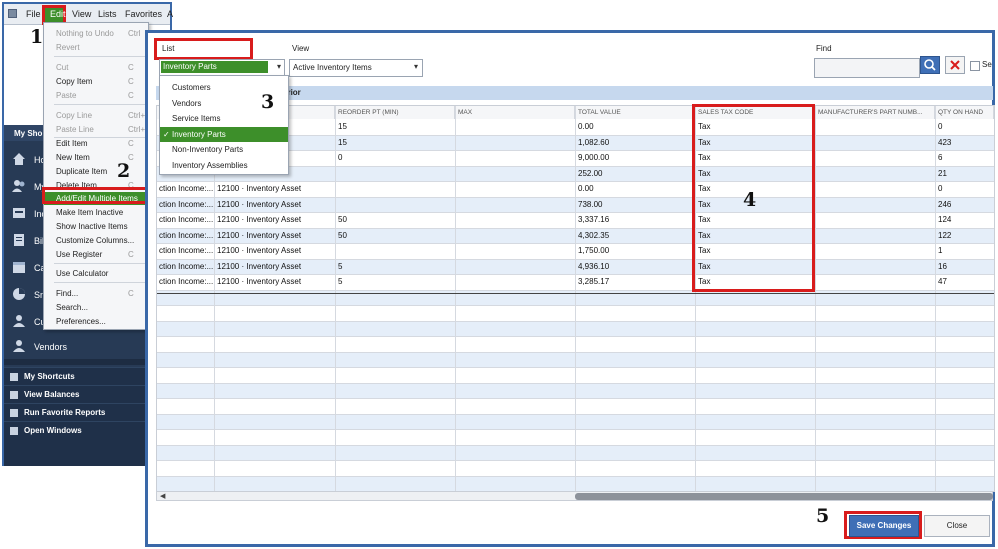 The image size is (998, 549). Describe the element at coordinates (96, 33) in the screenshot. I see `menu-item-undo: Nothing to Undo Ctrl` at that location.